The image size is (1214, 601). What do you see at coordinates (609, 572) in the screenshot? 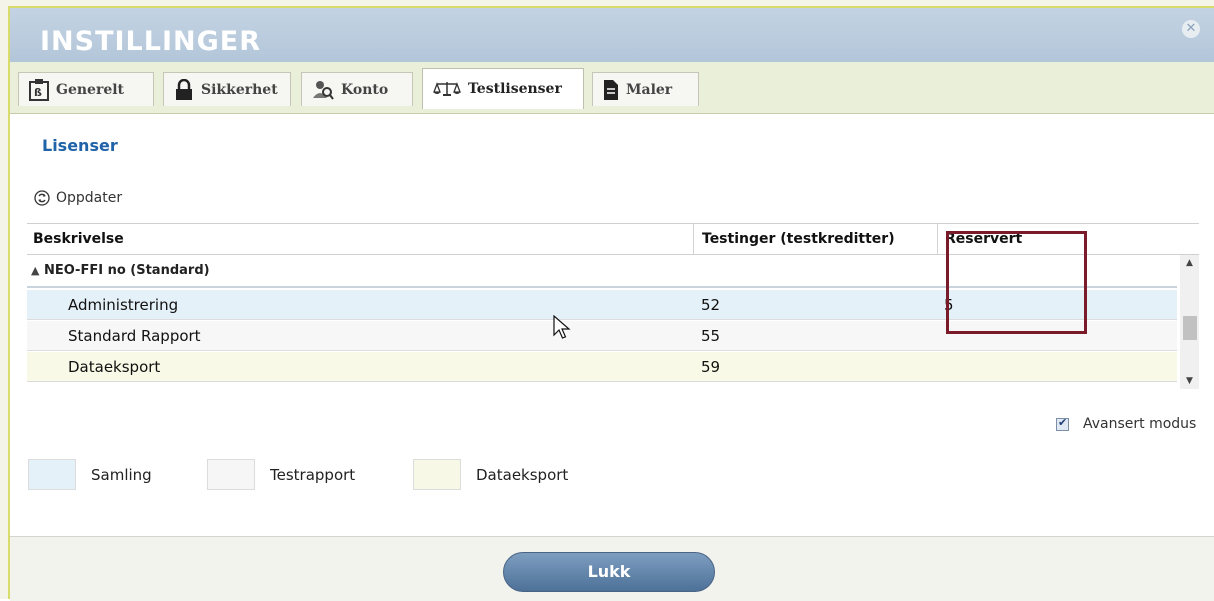
I see `close-button: Lukk` at bounding box center [609, 572].